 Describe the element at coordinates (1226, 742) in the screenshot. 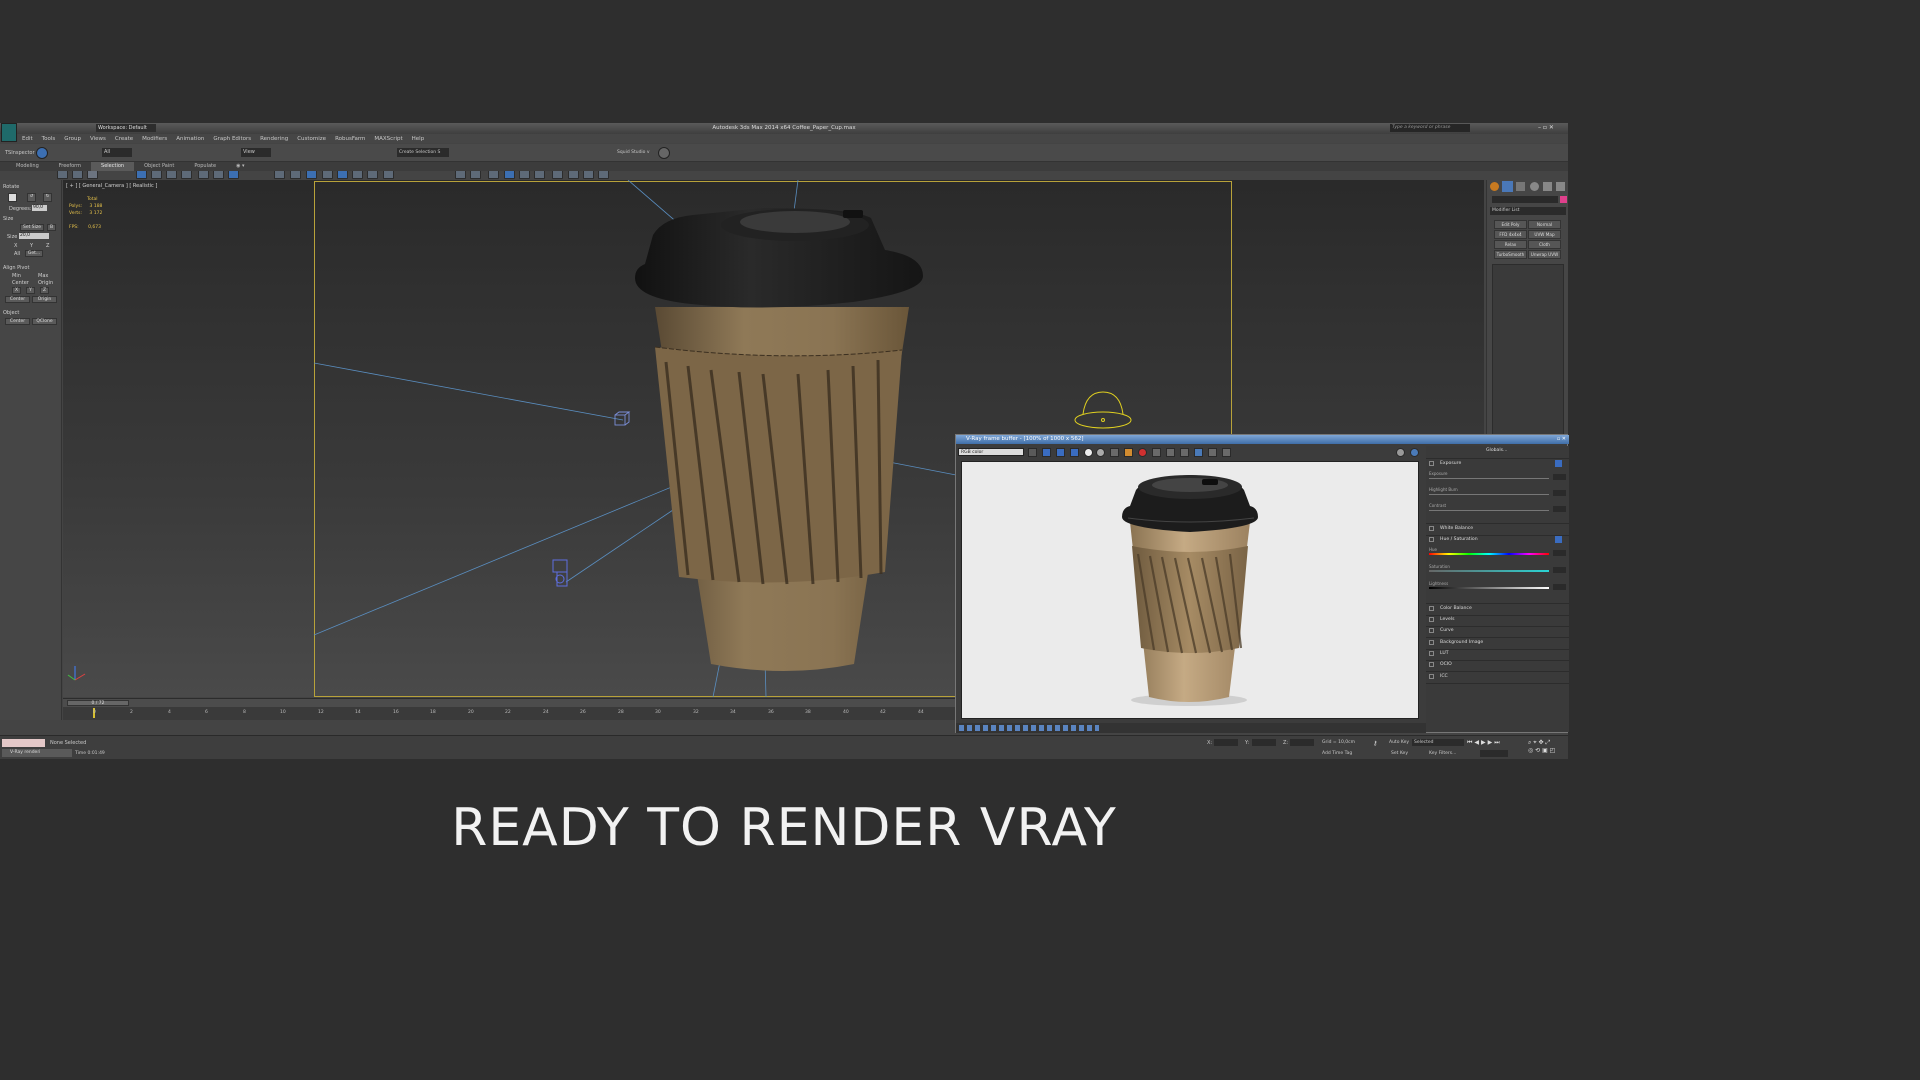

I see `coord-x-input` at that location.